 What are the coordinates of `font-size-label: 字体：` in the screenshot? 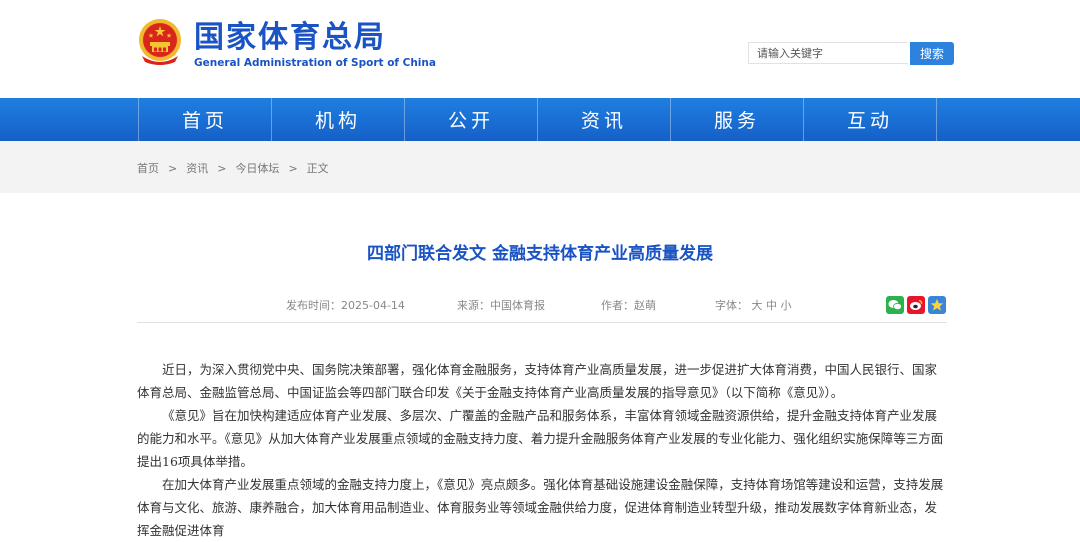 It's located at (731, 305).